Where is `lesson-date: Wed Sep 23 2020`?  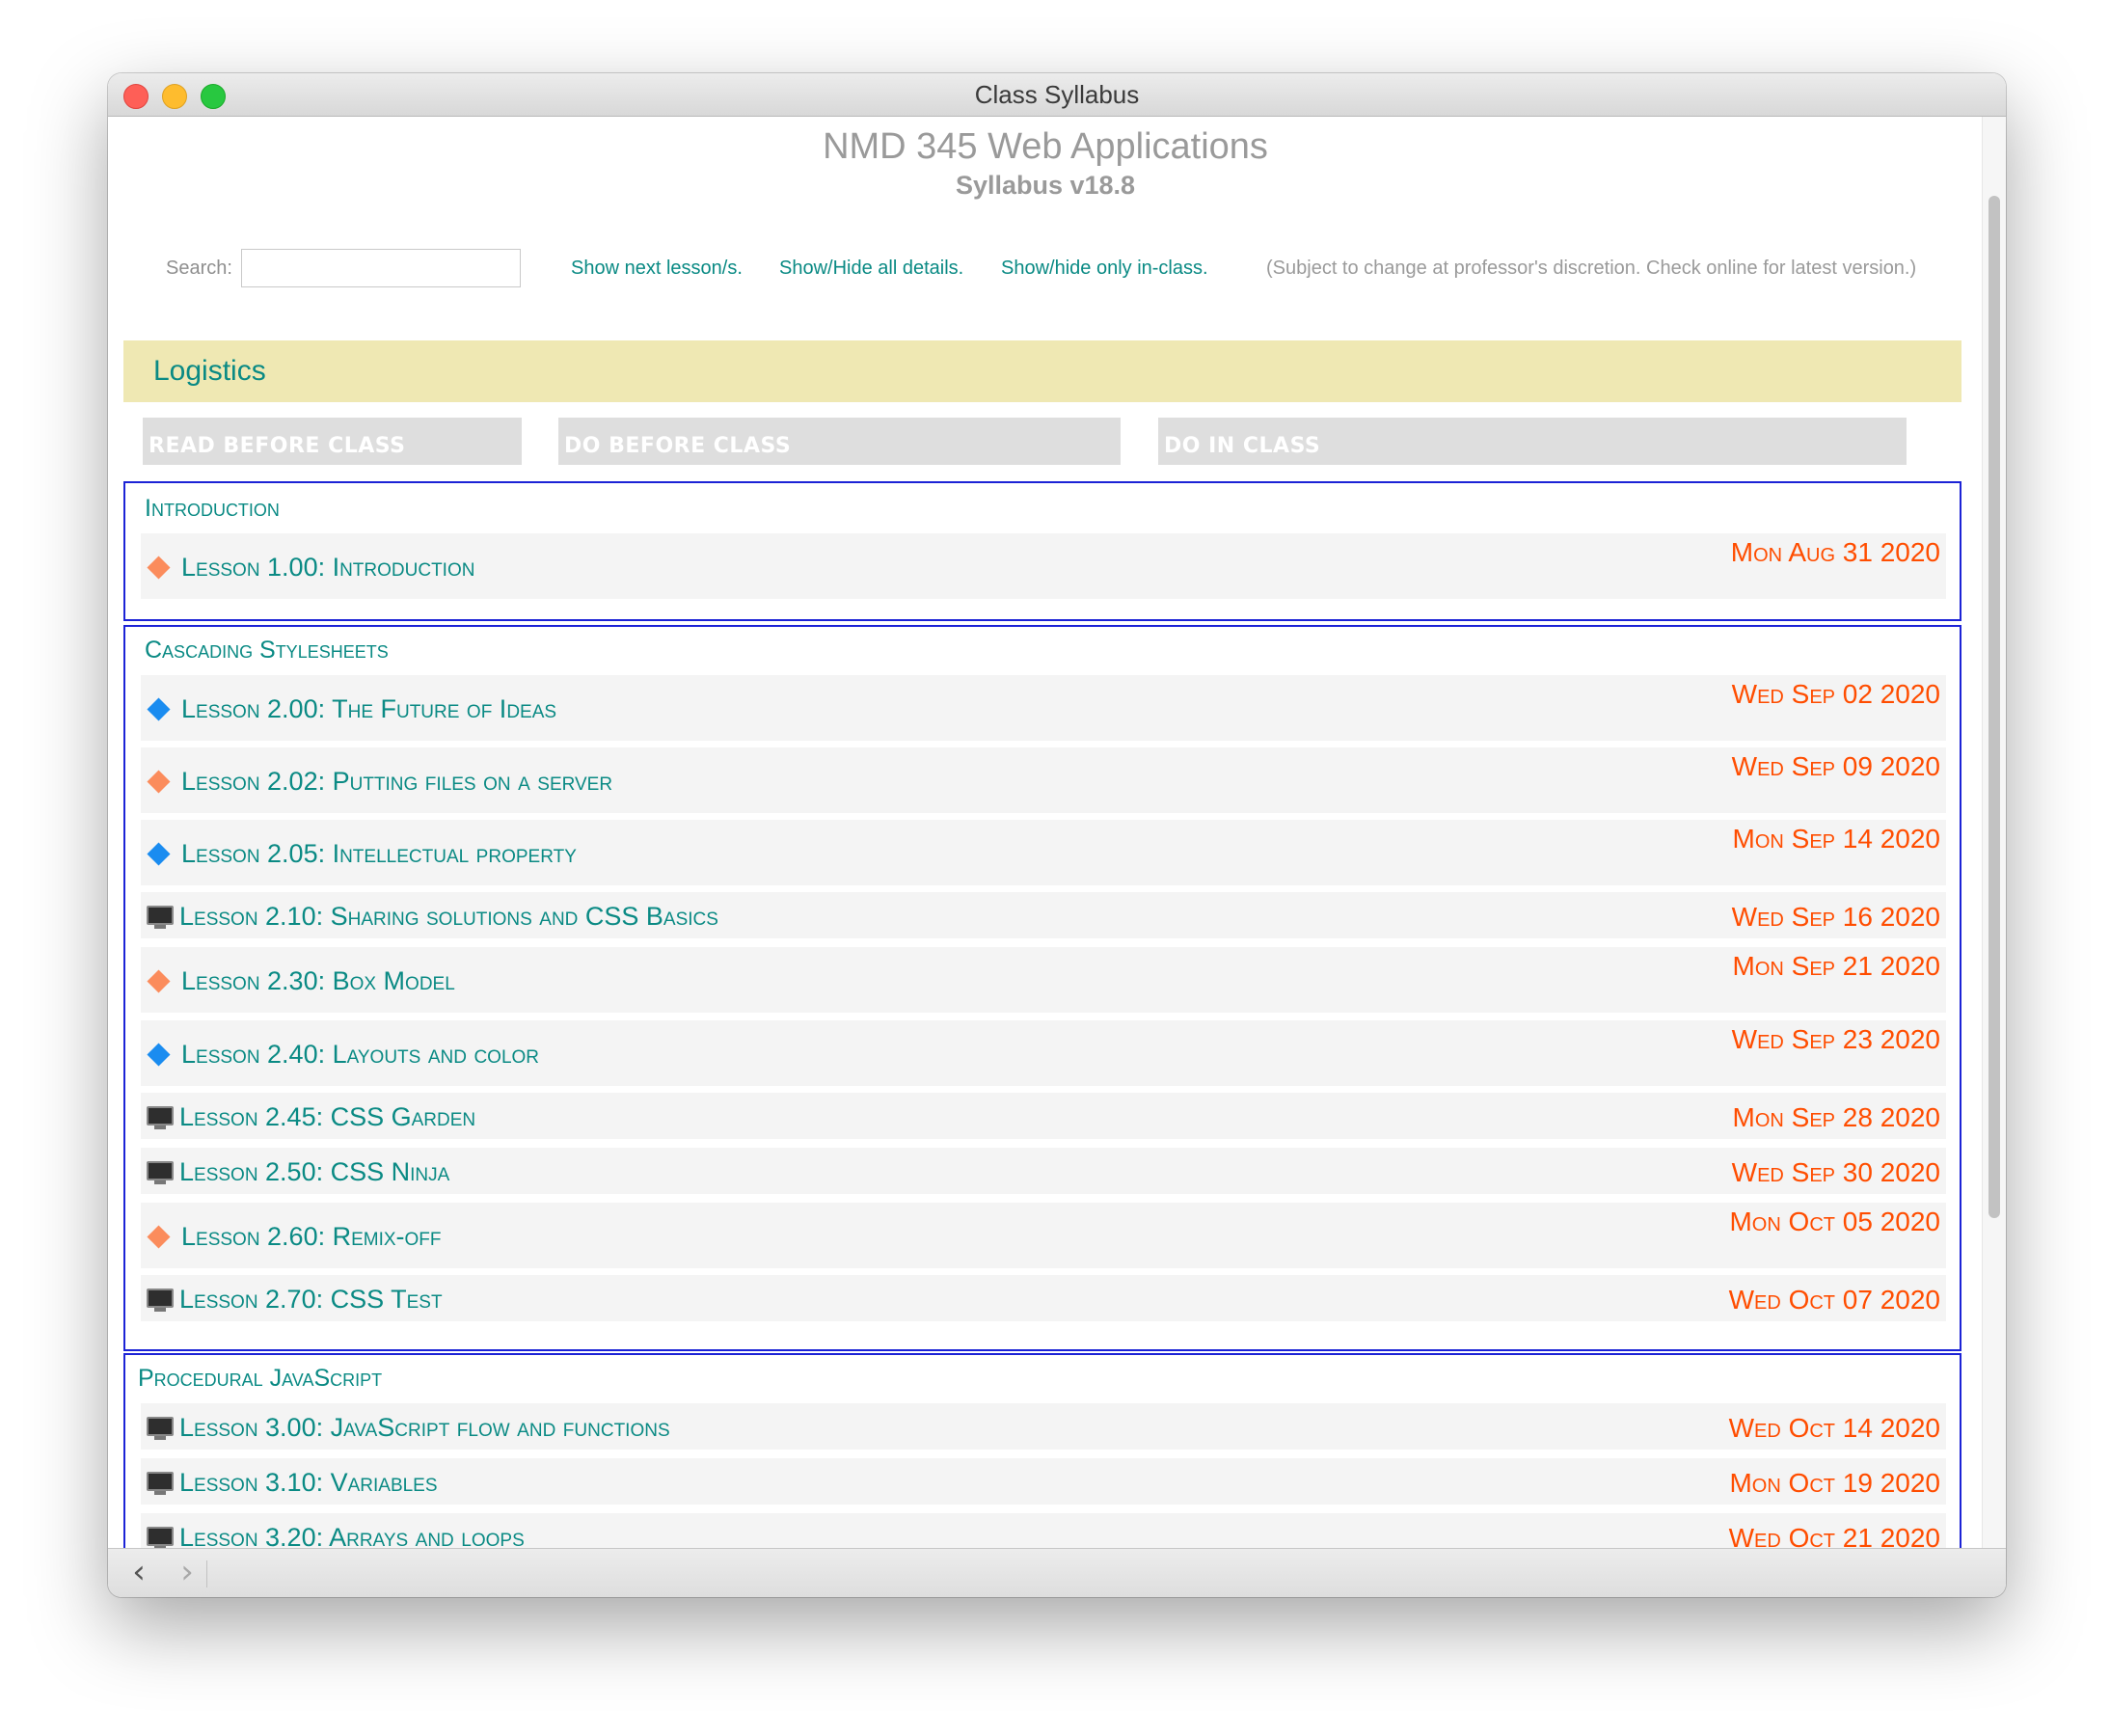 lesson-date: Wed Sep 23 2020 is located at coordinates (1836, 1039).